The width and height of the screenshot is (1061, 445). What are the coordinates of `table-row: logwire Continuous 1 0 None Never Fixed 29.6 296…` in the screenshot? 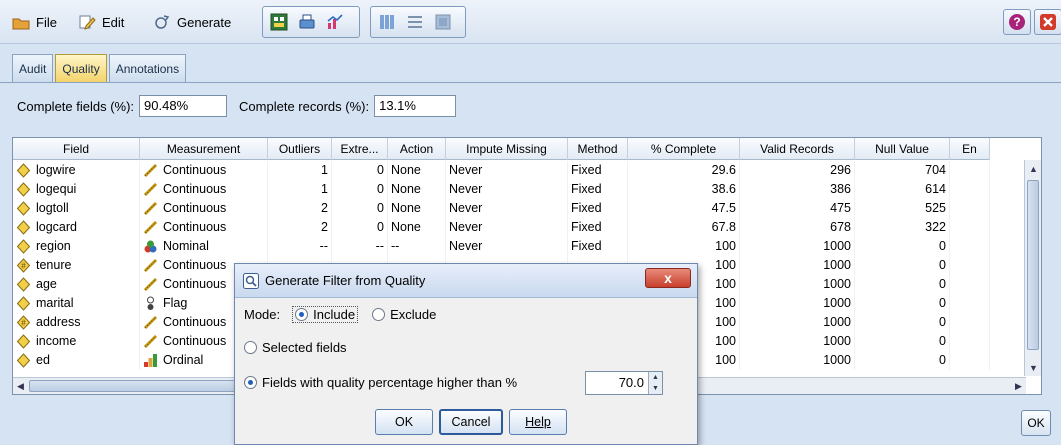 It's located at (501, 170).